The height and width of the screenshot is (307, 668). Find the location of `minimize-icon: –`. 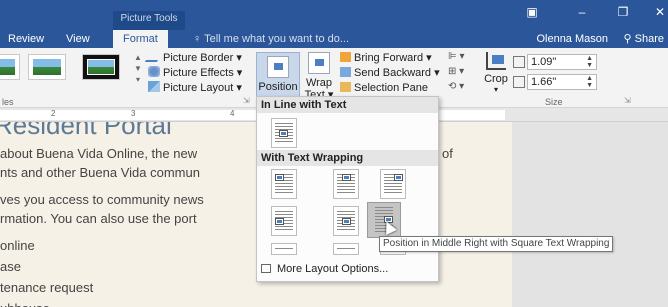

minimize-icon: – is located at coordinates (582, 12).